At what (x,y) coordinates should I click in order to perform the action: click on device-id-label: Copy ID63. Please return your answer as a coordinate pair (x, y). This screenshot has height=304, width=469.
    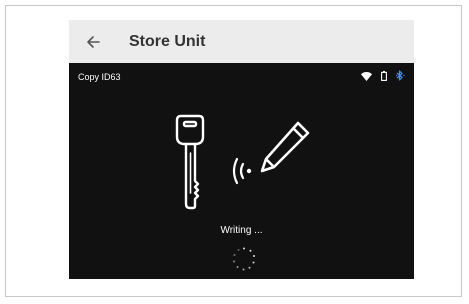
    Looking at the image, I should click on (99, 77).